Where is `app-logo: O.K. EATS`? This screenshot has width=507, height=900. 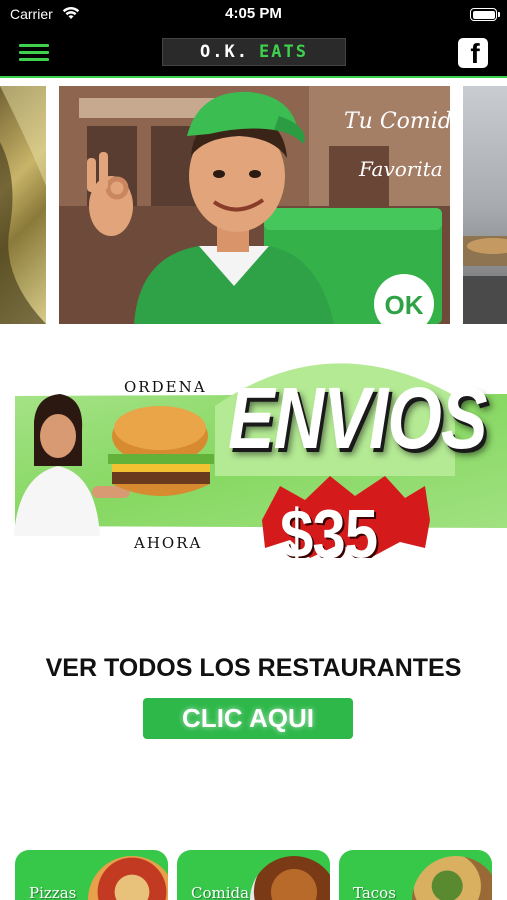 app-logo: O.K. EATS is located at coordinates (254, 52).